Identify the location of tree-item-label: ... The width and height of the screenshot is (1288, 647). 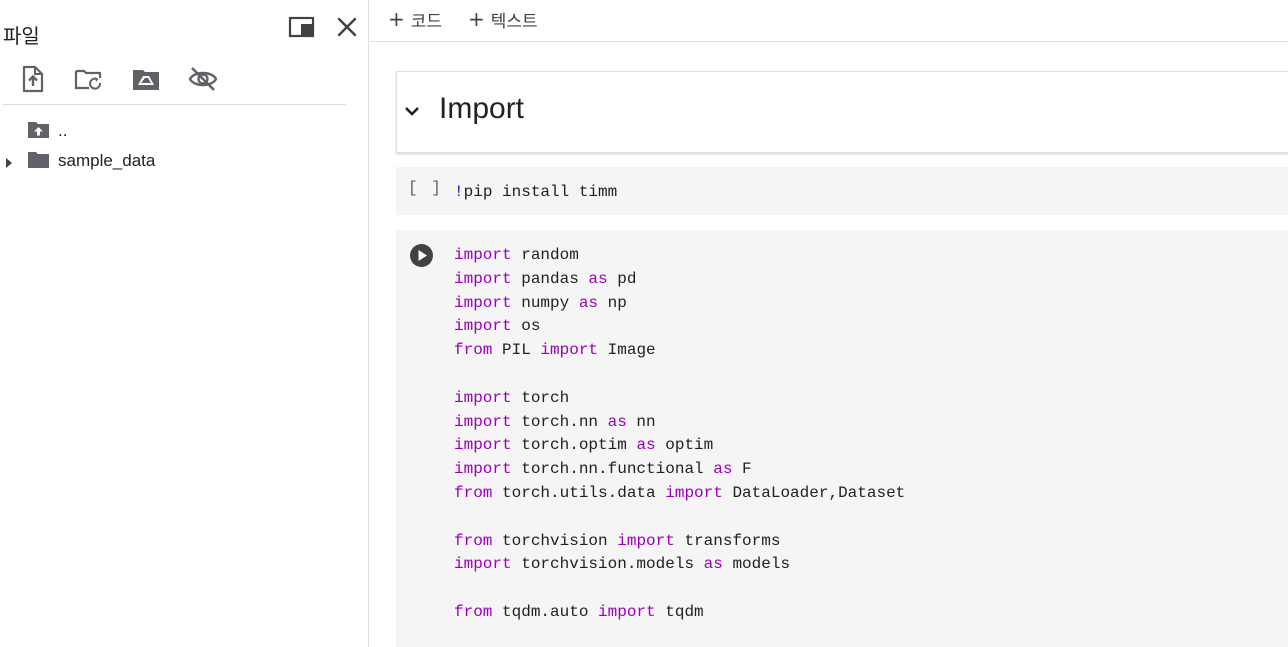
(63, 130).